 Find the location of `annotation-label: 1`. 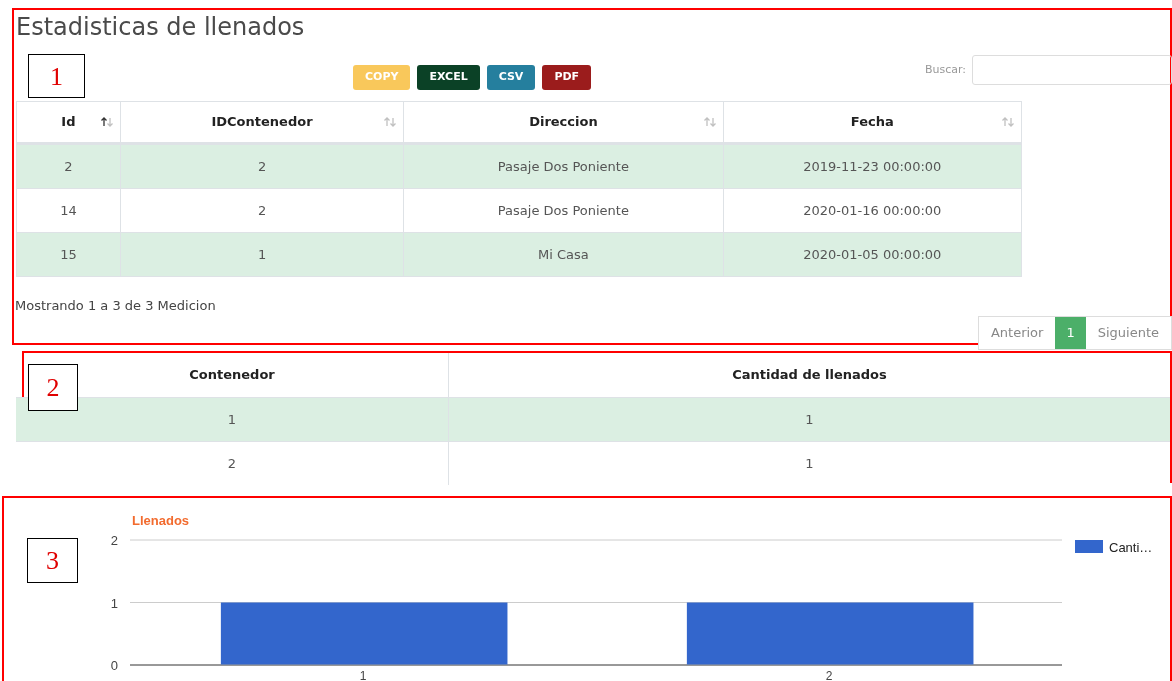

annotation-label: 1 is located at coordinates (56, 76).